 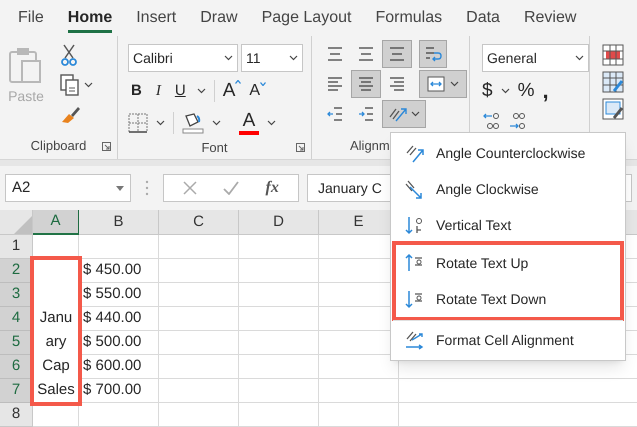 What do you see at coordinates (487, 91) in the screenshot?
I see `currency-button: $` at bounding box center [487, 91].